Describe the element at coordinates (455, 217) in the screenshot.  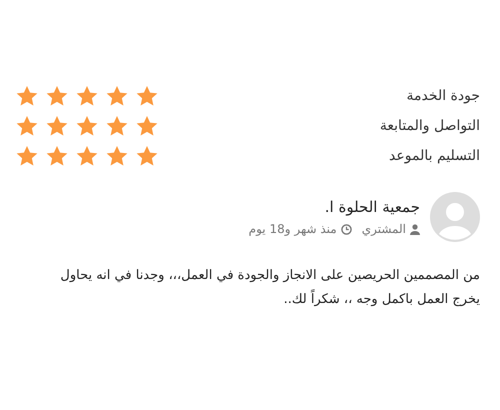
I see `avatar-icon` at that location.